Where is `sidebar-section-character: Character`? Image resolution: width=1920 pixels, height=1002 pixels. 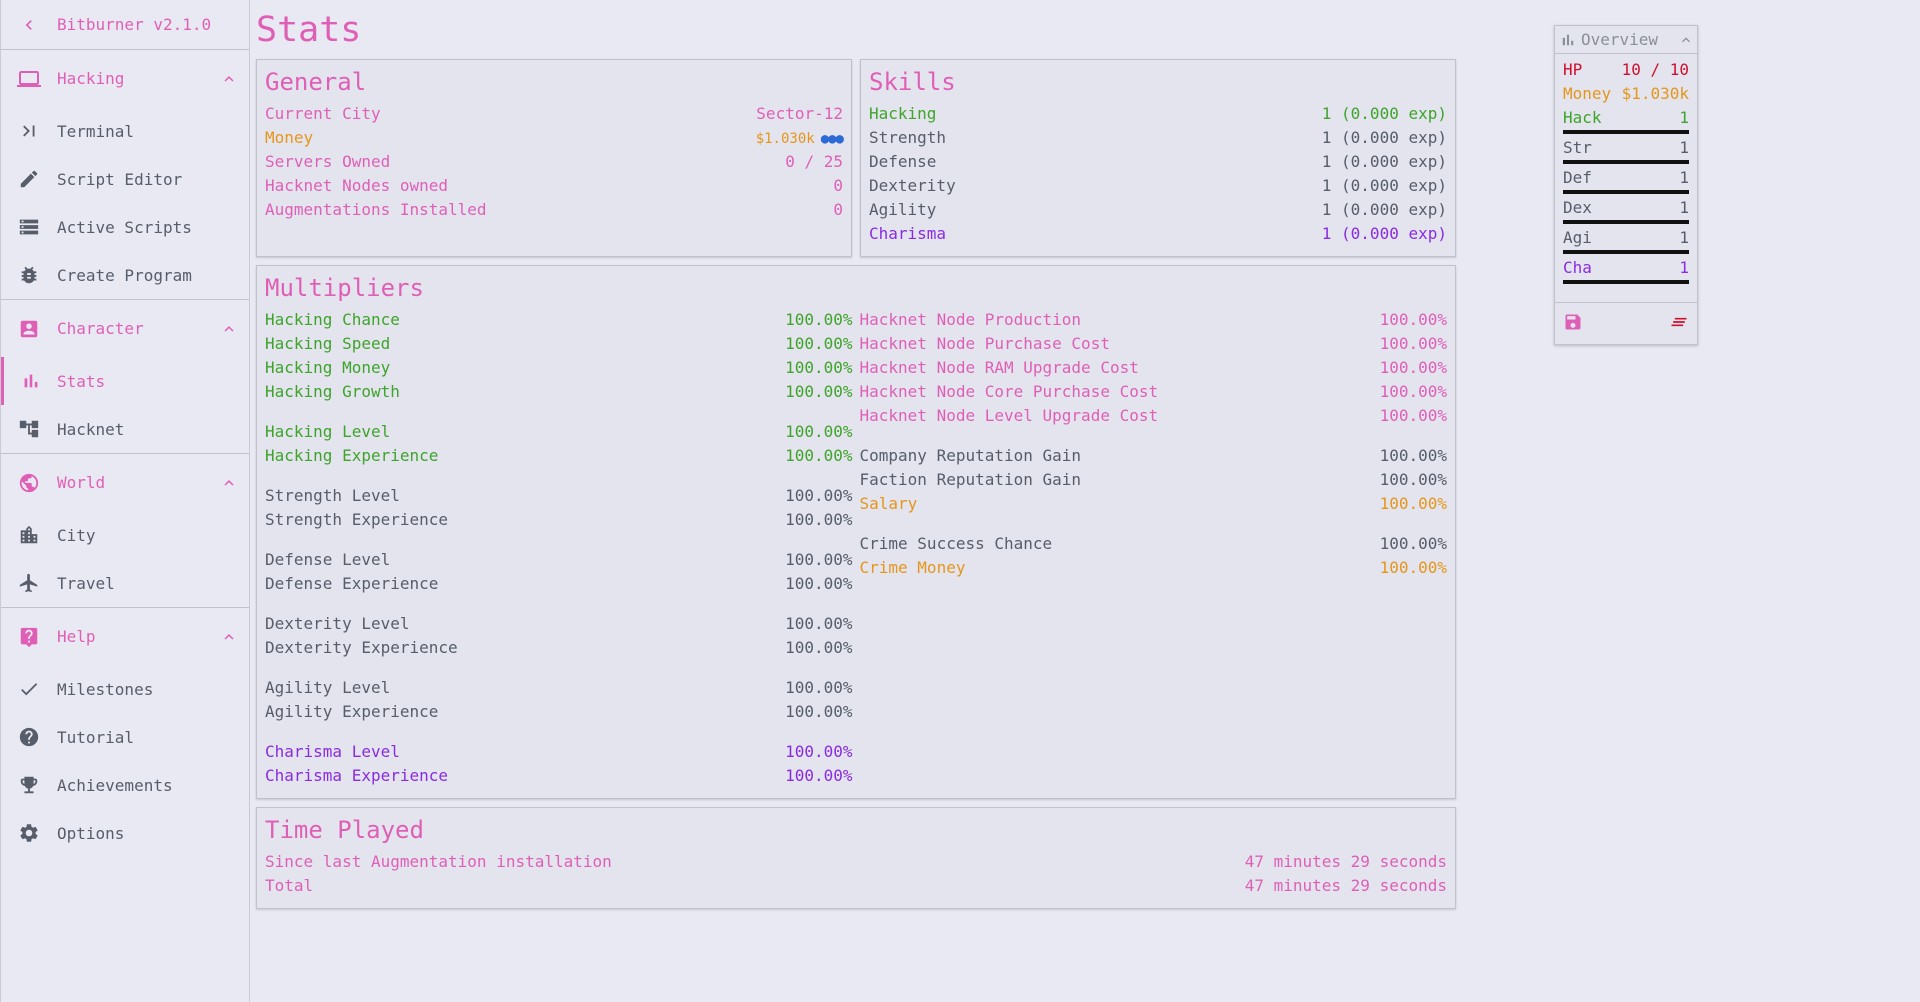
sidebar-section-character: Character is located at coordinates (125, 328).